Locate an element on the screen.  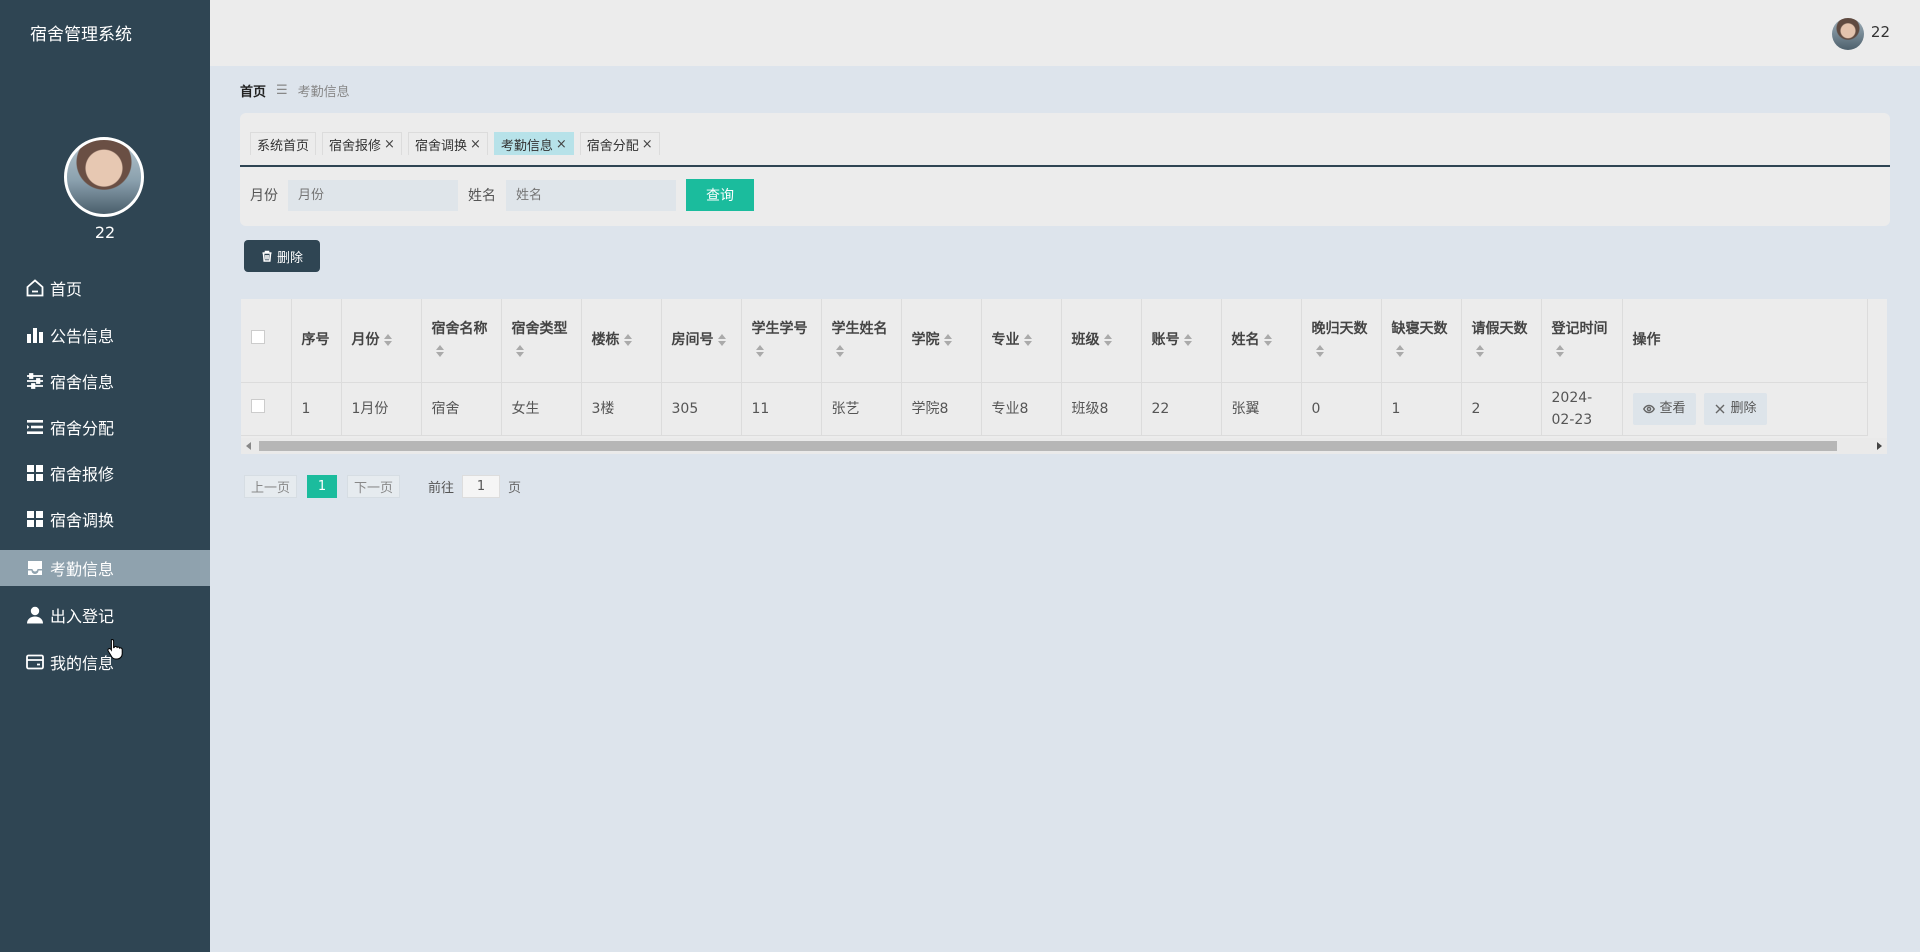
sidebar-item-2: 公告信息 is located at coordinates (105, 335).